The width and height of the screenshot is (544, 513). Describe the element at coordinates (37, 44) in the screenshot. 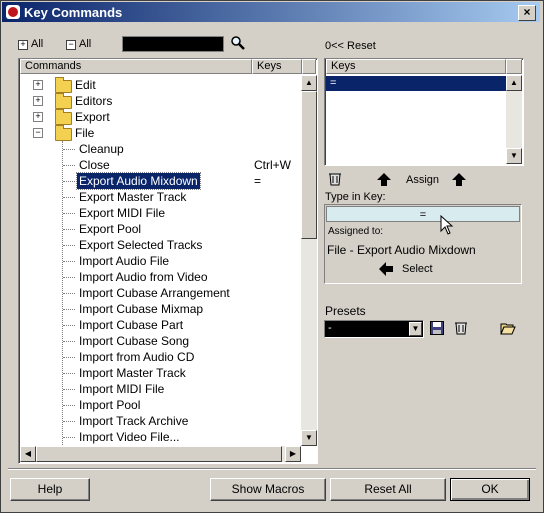

I see `expand-all-label: All` at that location.